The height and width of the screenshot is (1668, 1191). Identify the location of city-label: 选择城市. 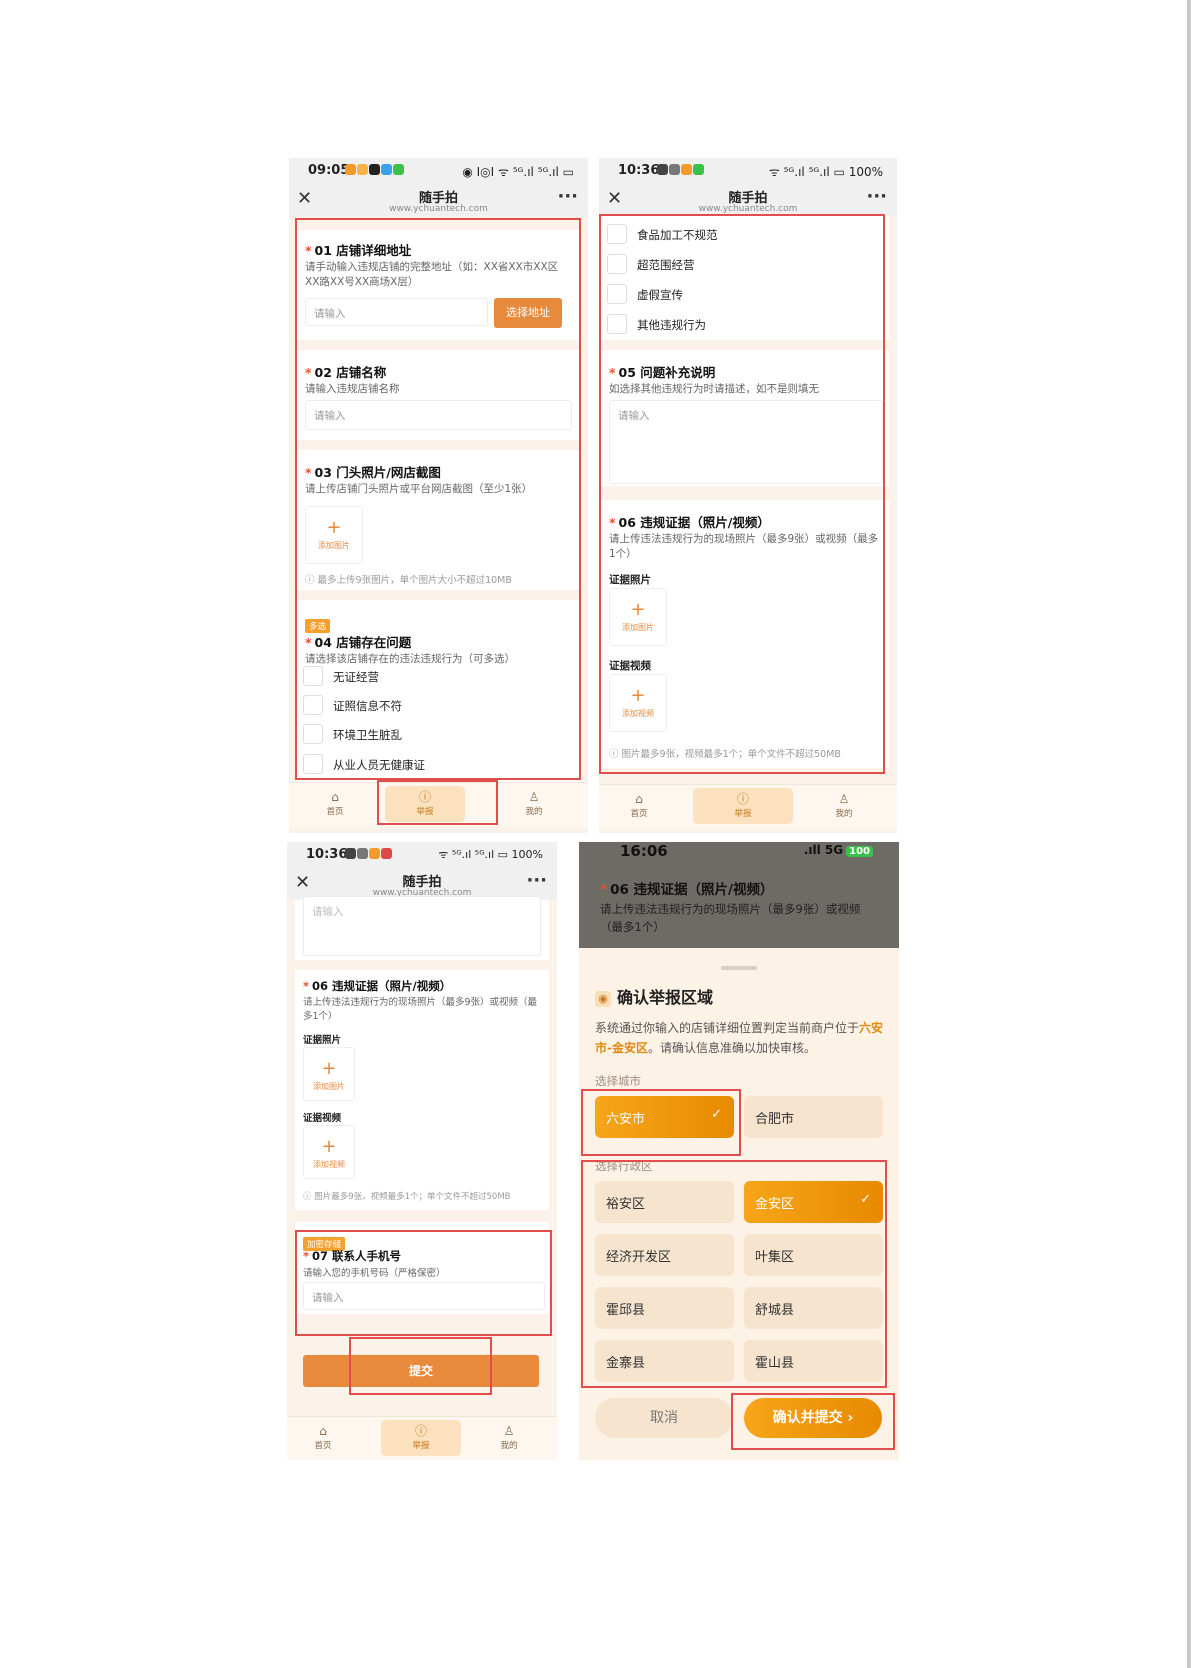
(618, 1081).